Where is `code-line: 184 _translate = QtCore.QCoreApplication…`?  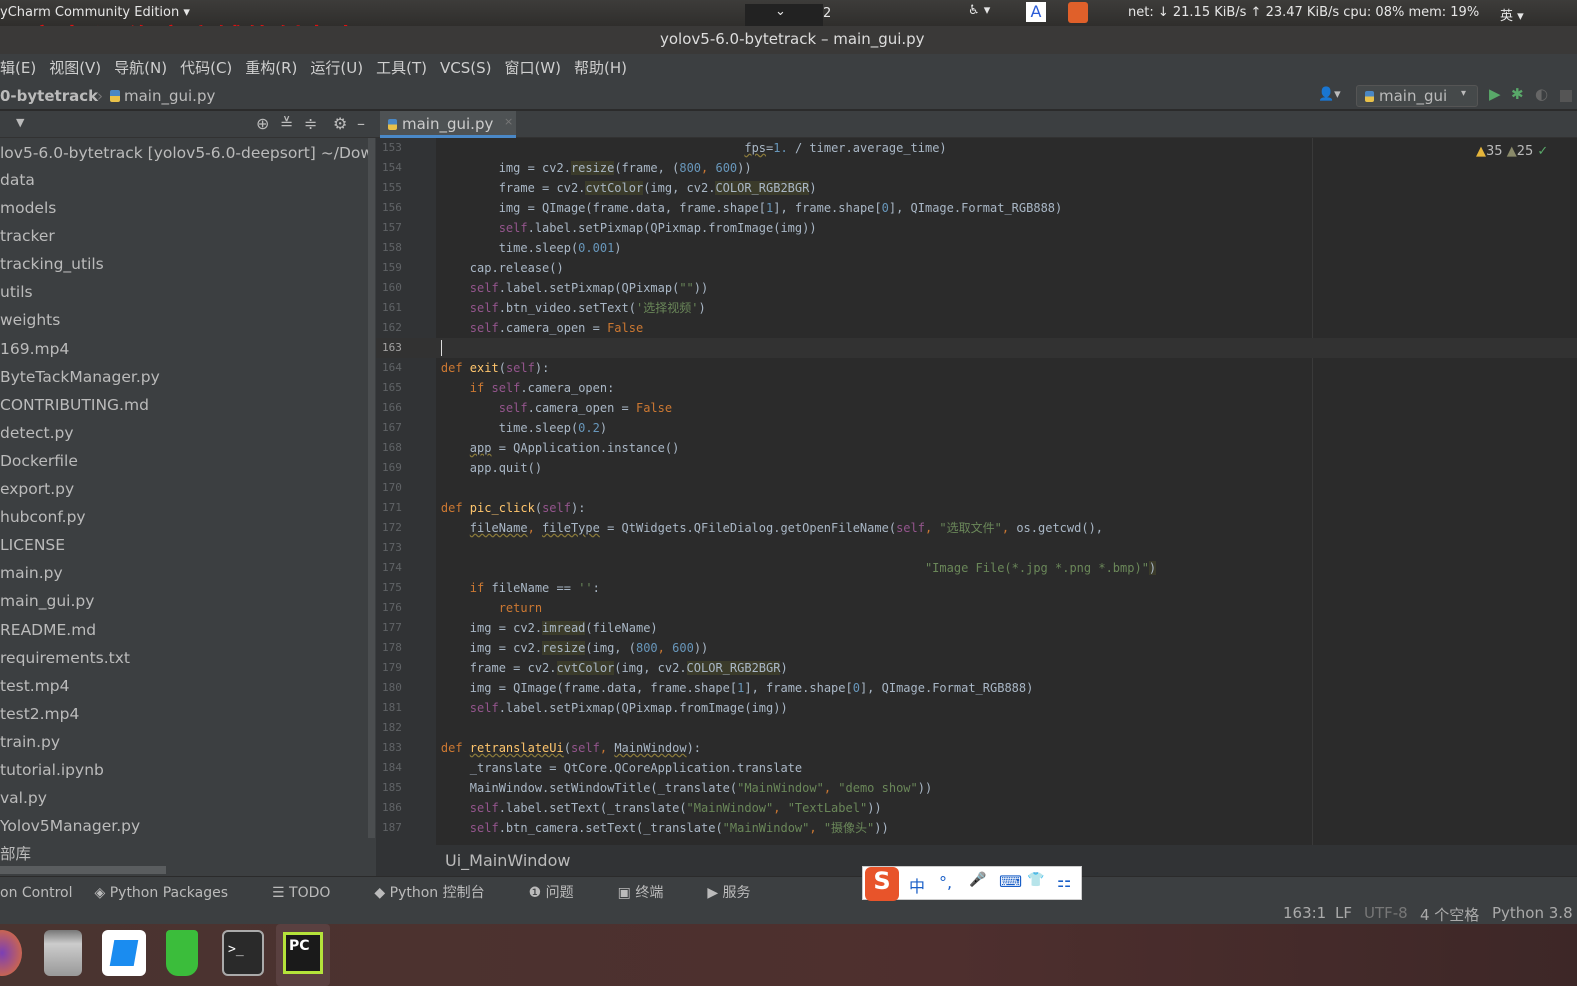
code-line: 184 _translate = QtCore.QCoreApplication… is located at coordinates (976, 768).